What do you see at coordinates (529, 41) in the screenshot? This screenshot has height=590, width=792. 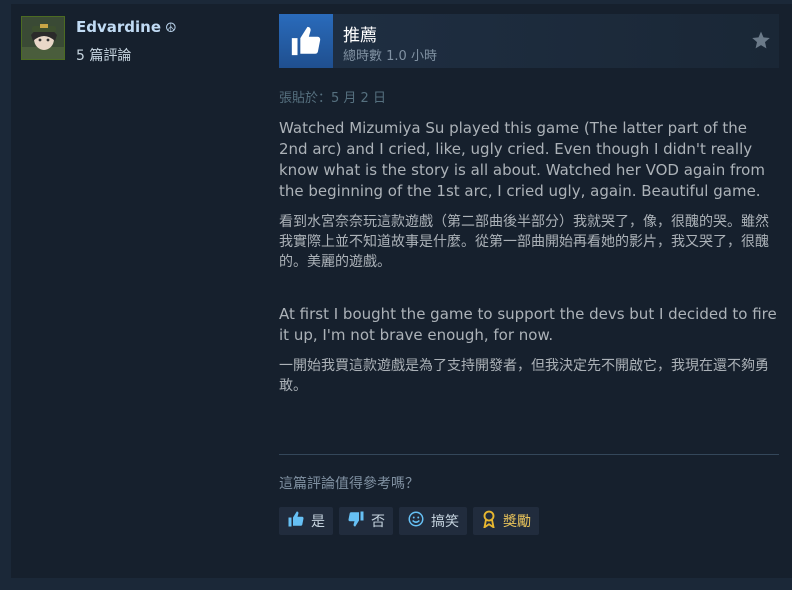 I see `vote-header: 推薦 總時數 1.0 小時` at bounding box center [529, 41].